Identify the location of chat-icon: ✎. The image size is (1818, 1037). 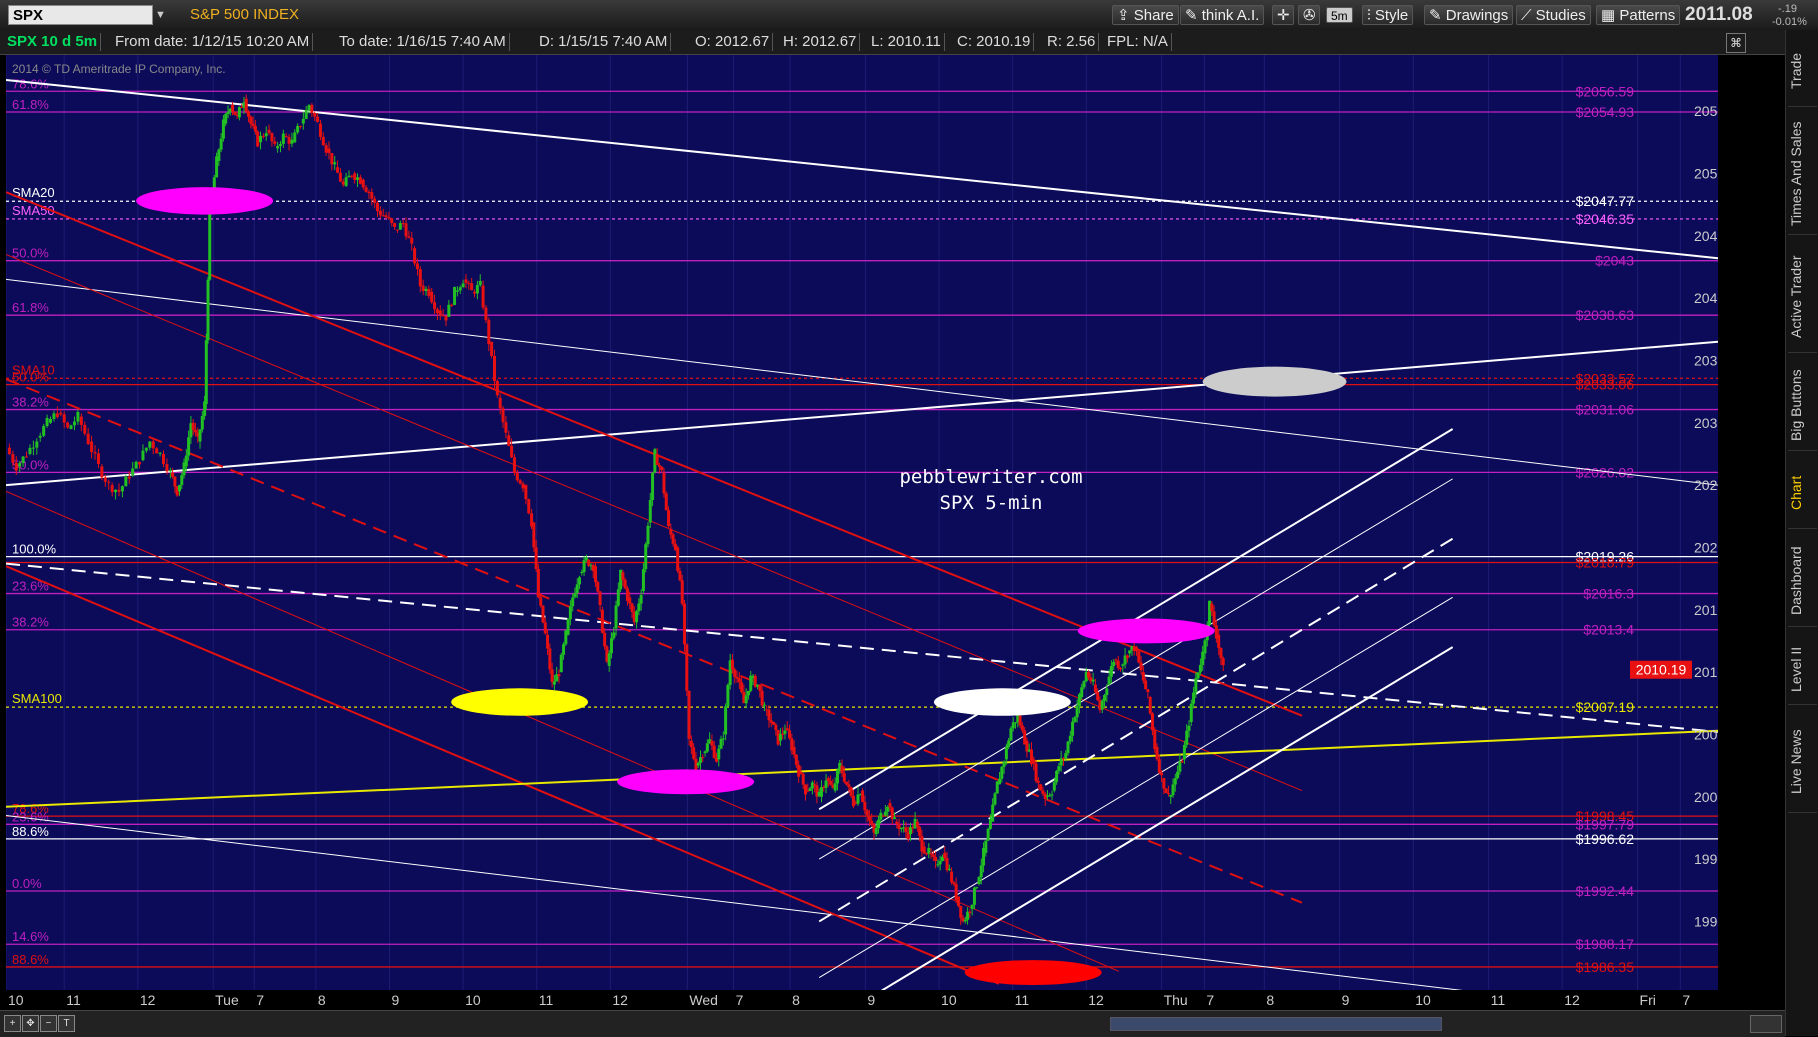
(1193, 15).